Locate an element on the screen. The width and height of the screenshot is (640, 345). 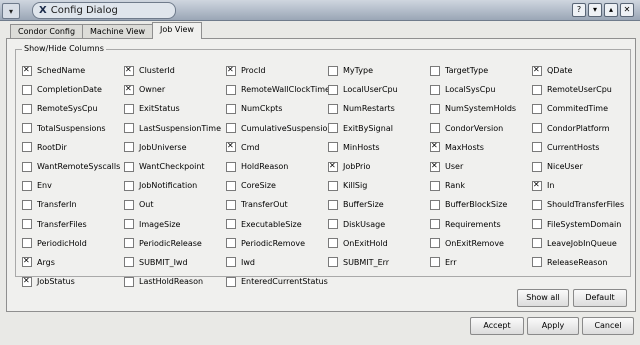
accept-button: Accept is located at coordinates (497, 326).